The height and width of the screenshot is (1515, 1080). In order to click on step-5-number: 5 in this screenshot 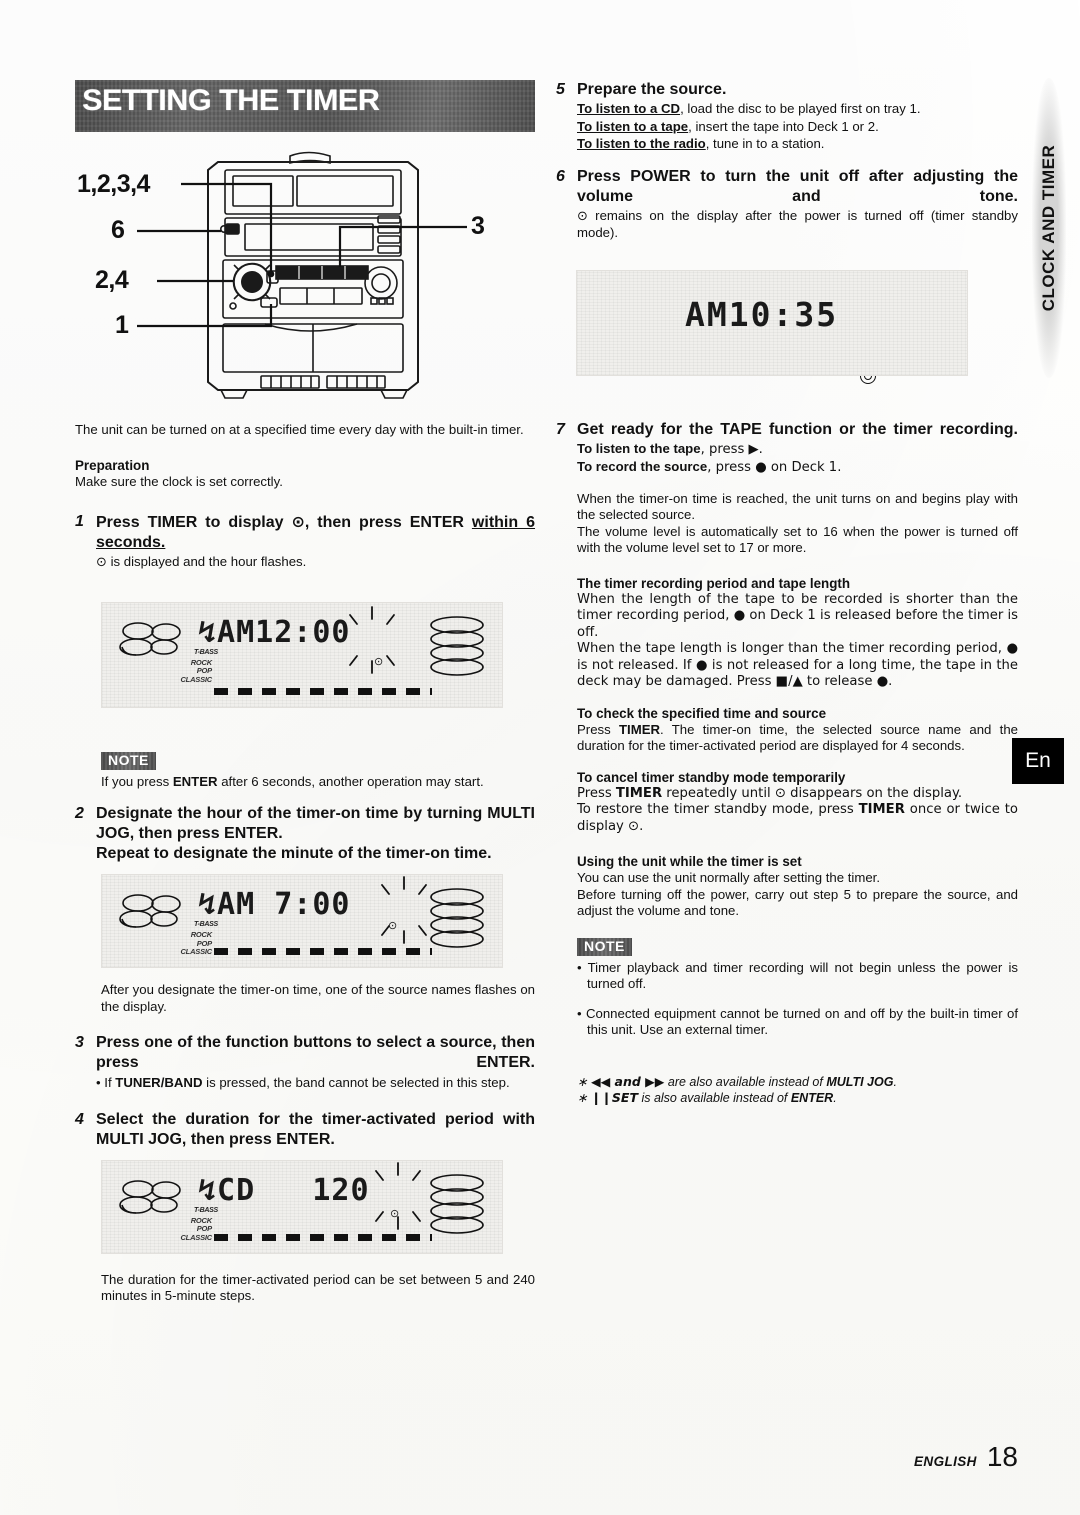, I will do `click(560, 89)`.